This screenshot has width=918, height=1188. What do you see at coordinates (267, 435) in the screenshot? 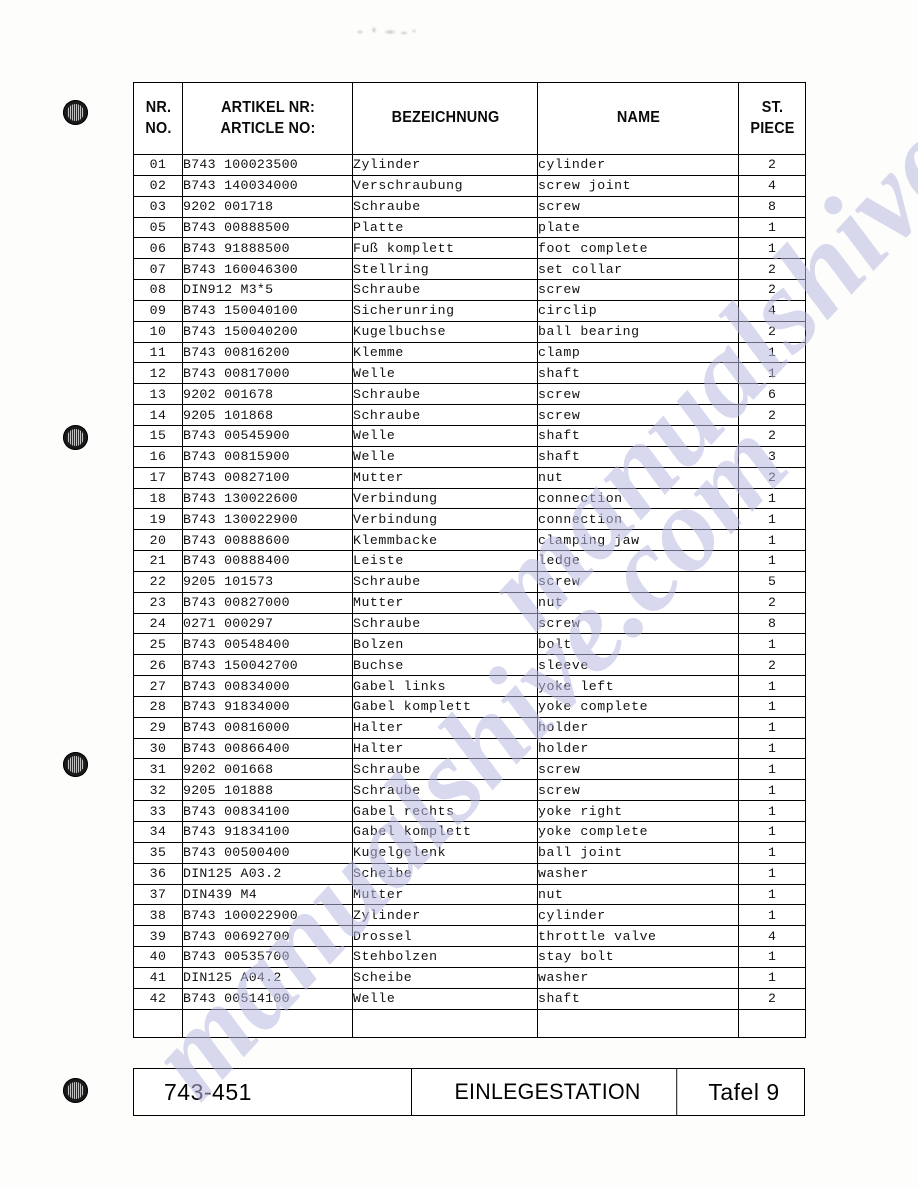
I see `cell-article-number: B743 00545900` at bounding box center [267, 435].